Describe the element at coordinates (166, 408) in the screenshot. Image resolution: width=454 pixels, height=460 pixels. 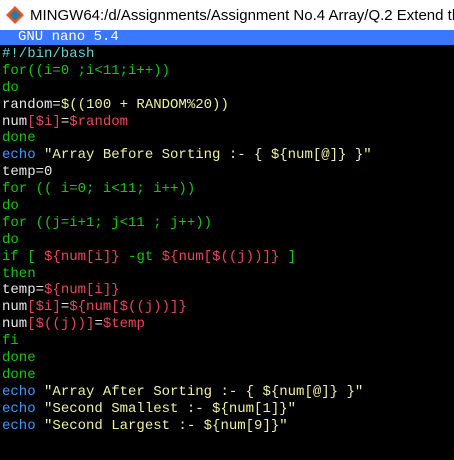
I see `code-token: "Second Smallest :- ${num[1]}"` at that location.